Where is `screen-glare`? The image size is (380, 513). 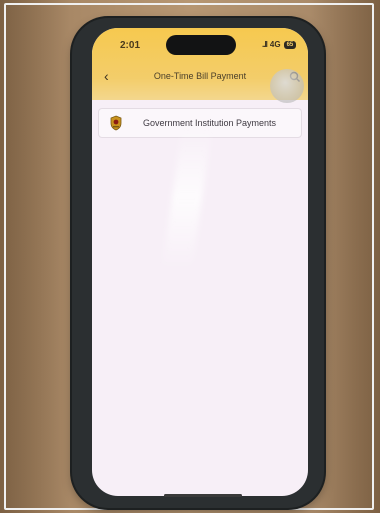
screen-glare is located at coordinates (187, 198).